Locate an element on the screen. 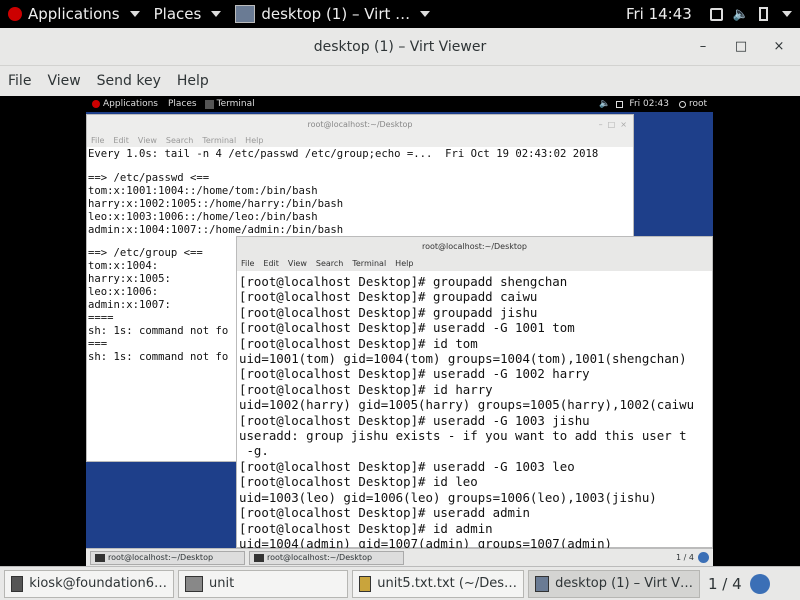 Image resolution: width=800 pixels, height=600 pixels. places-menu: Places is located at coordinates (188, 14).